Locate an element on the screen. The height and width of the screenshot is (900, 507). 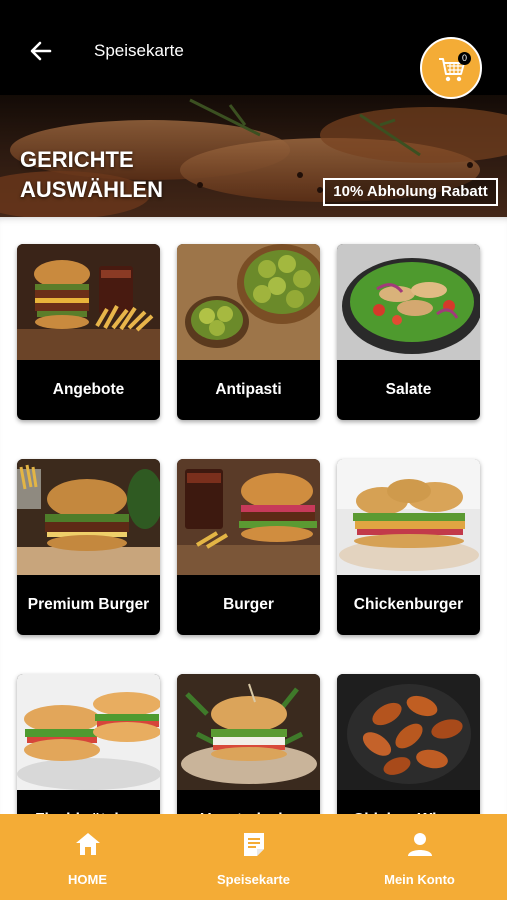
category-label: Burger is located at coordinates (248, 604).